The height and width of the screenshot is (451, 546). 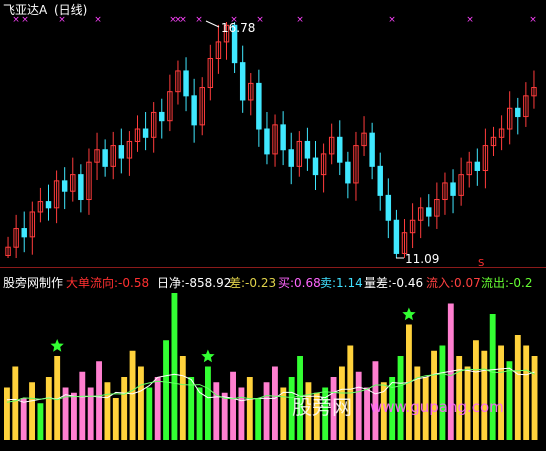 What do you see at coordinates (422, 259) in the screenshot?
I see `svg-text: 11.09` at bounding box center [422, 259].